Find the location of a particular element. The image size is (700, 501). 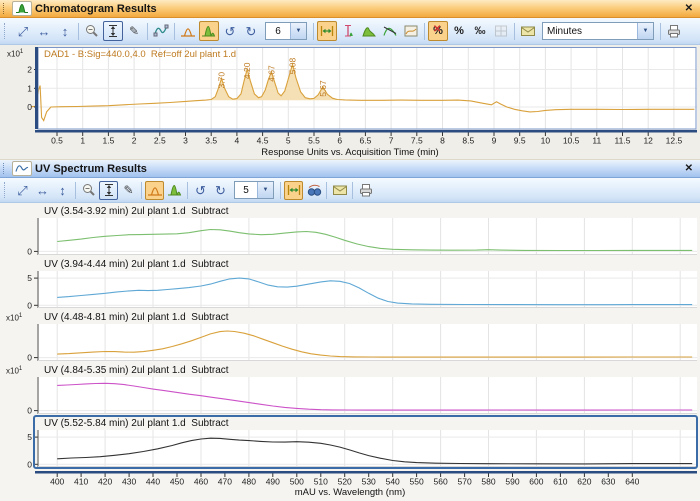

uv-titlebar: UV Spectrum Results ✕ is located at coordinates (350, 169).